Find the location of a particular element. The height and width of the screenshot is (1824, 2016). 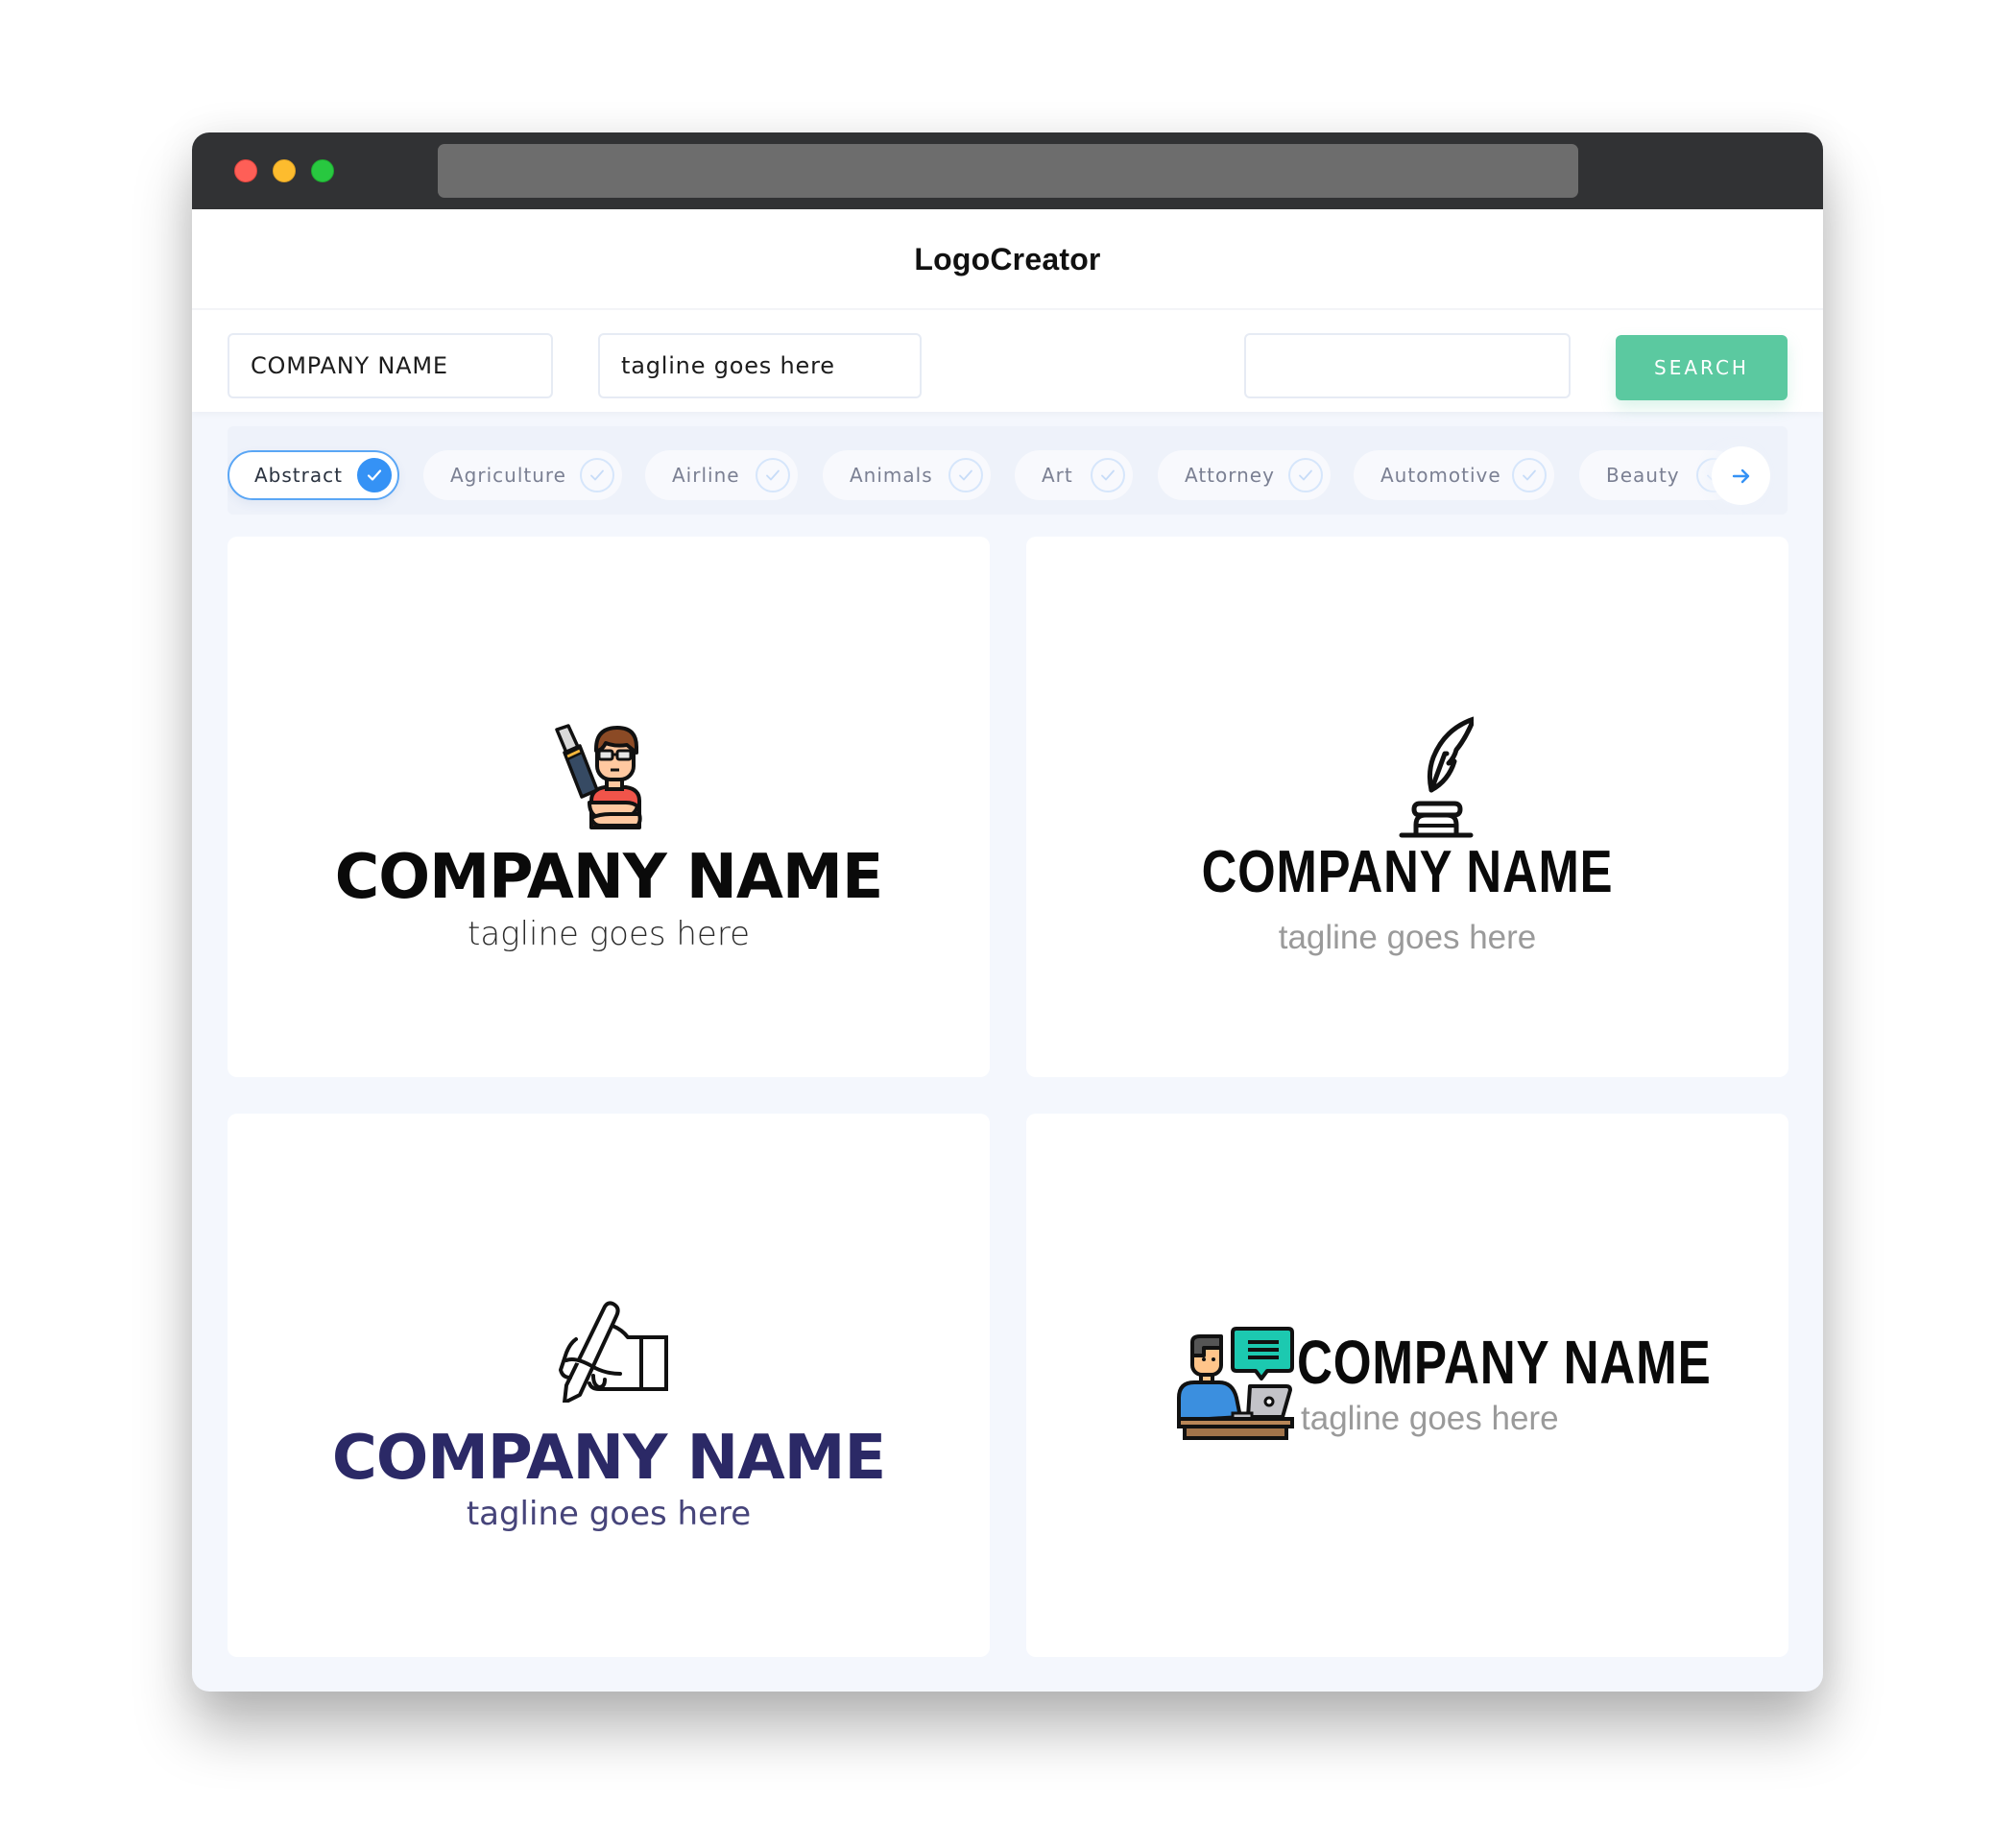

category-label: Attorney is located at coordinates (1230, 476).